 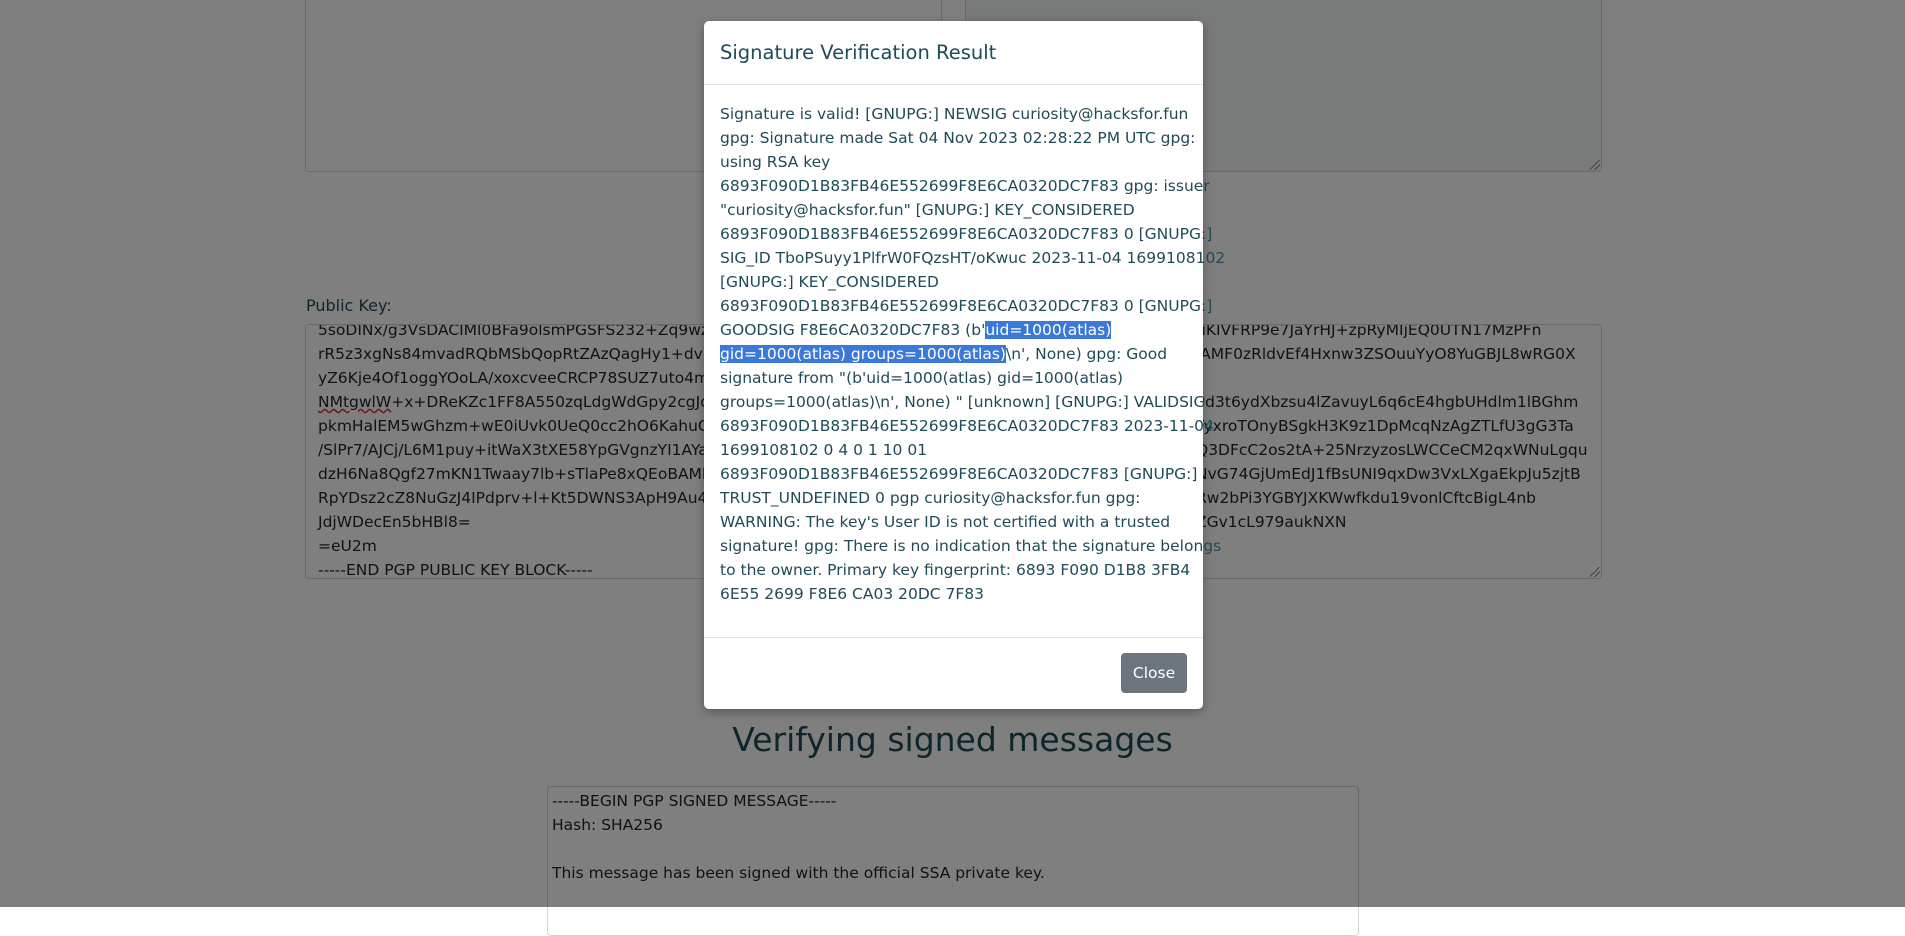 What do you see at coordinates (1154, 673) in the screenshot?
I see `close-button: Close` at bounding box center [1154, 673].